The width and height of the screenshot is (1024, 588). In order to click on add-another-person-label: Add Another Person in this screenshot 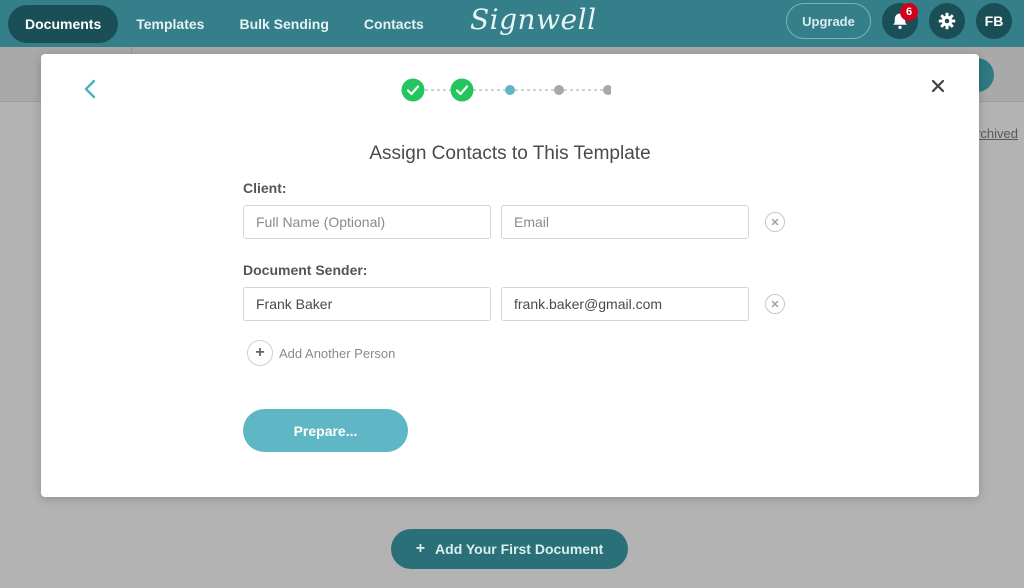, I will do `click(337, 353)`.